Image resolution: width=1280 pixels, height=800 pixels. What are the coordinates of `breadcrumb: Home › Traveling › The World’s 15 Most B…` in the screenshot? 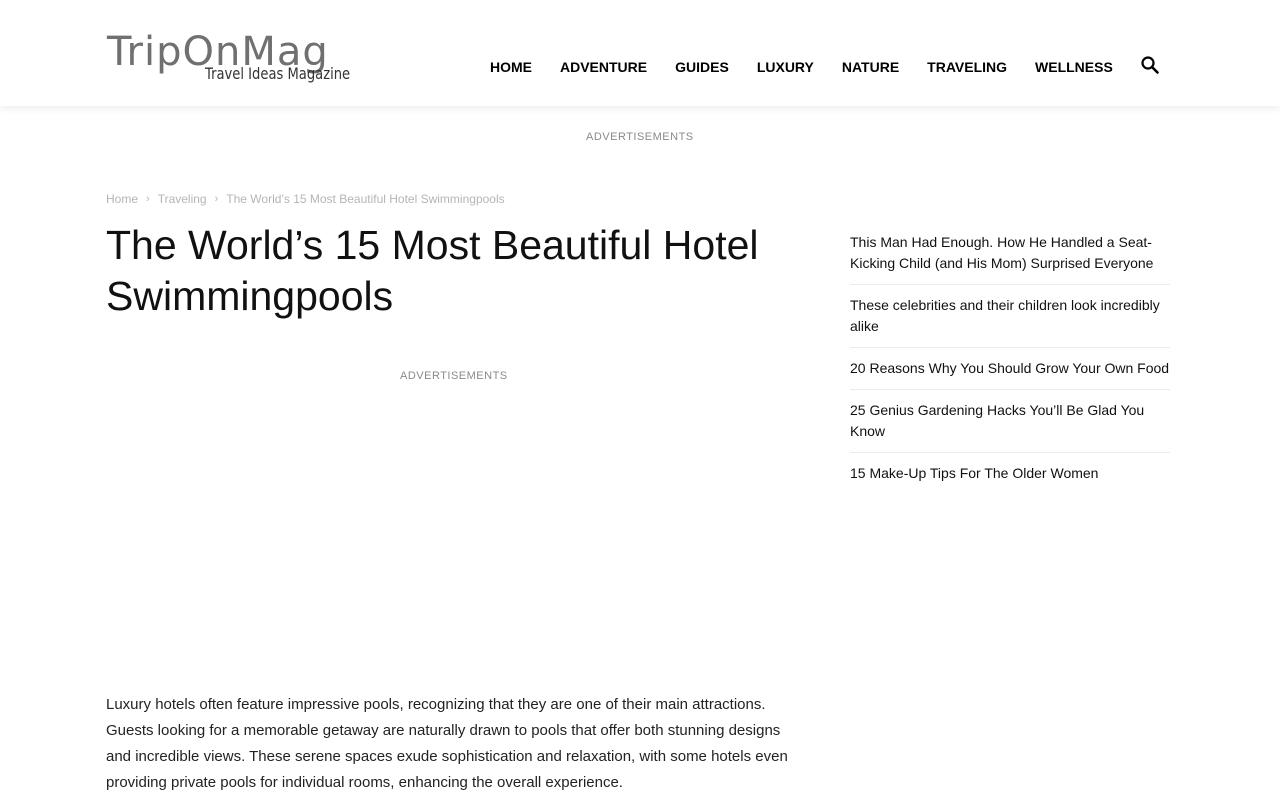 It's located at (305, 199).